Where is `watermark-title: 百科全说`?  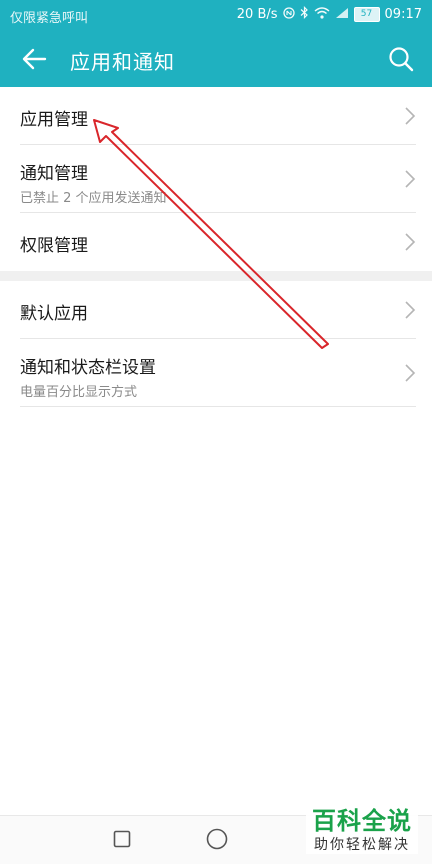 watermark-title: 百科全说 is located at coordinates (362, 821).